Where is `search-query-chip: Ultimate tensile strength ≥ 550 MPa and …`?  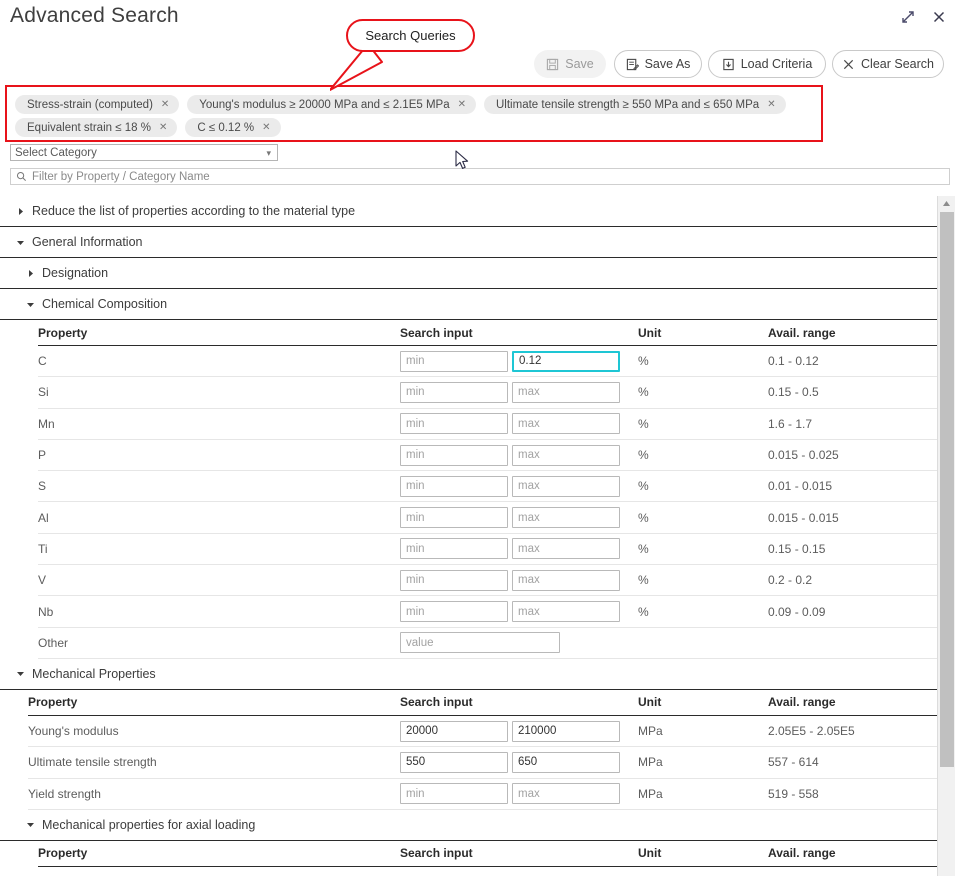 search-query-chip: Ultimate tensile strength ≥ 550 MPa and … is located at coordinates (635, 104).